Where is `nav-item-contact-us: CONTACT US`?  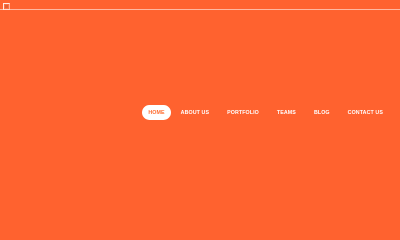
nav-item-contact-us: CONTACT US is located at coordinates (365, 112).